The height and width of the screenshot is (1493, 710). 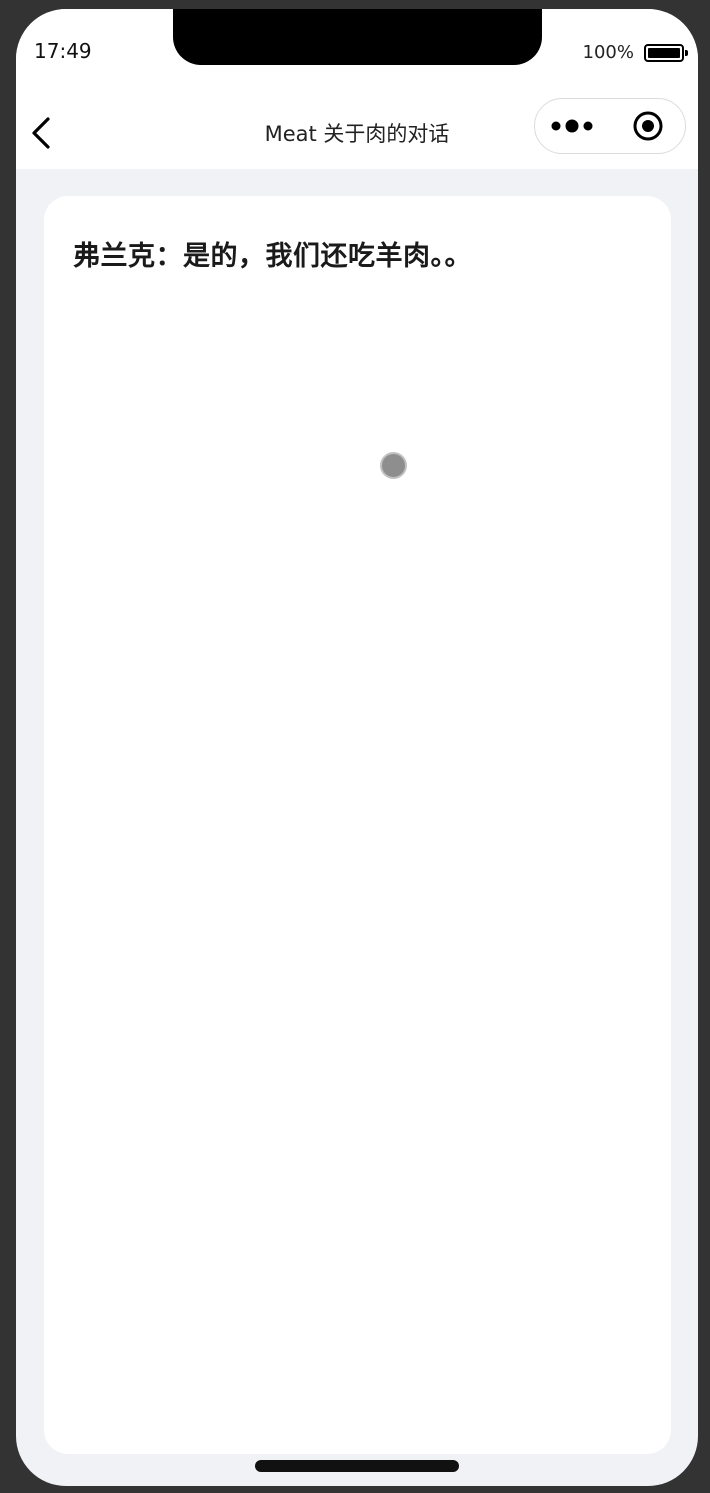 What do you see at coordinates (357, 133) in the screenshot?
I see `nav-bar: Meat 关于肉的对话` at bounding box center [357, 133].